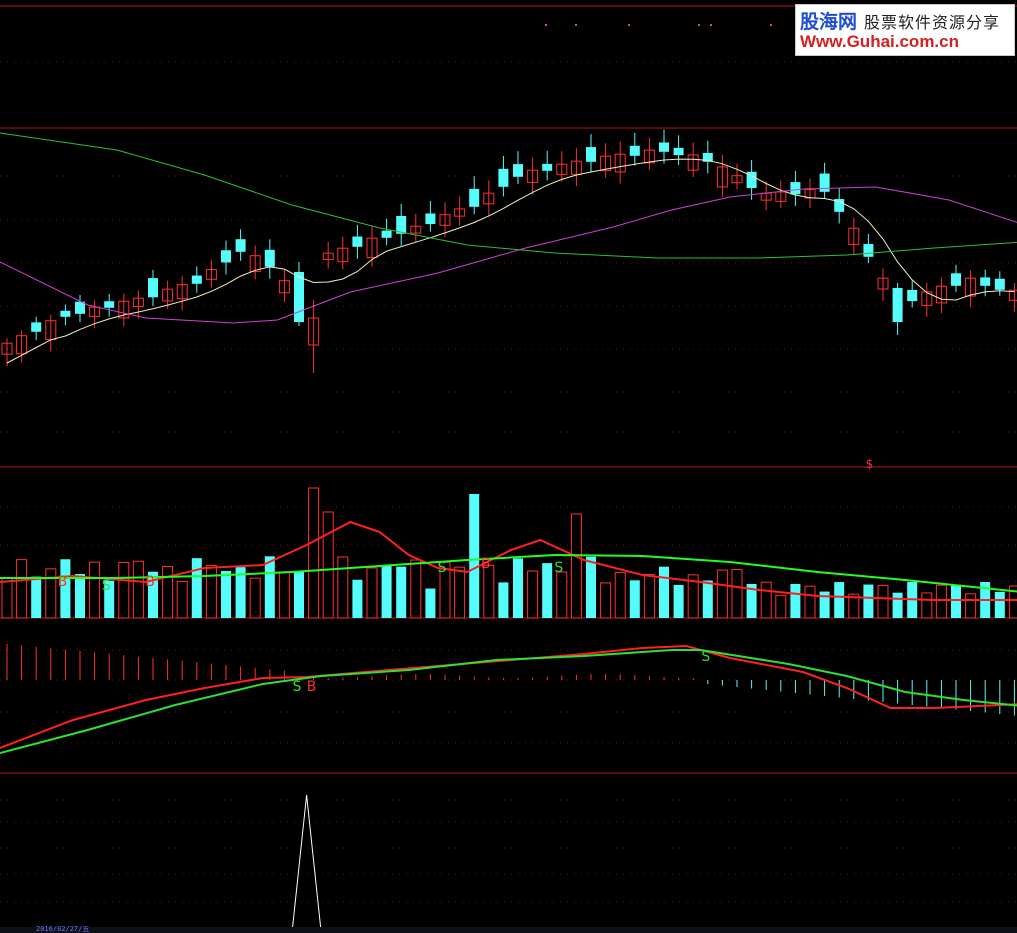 This screenshot has width=1017, height=933. I want to click on watermark-url: Www.Guhai.com.cn, so click(879, 41).